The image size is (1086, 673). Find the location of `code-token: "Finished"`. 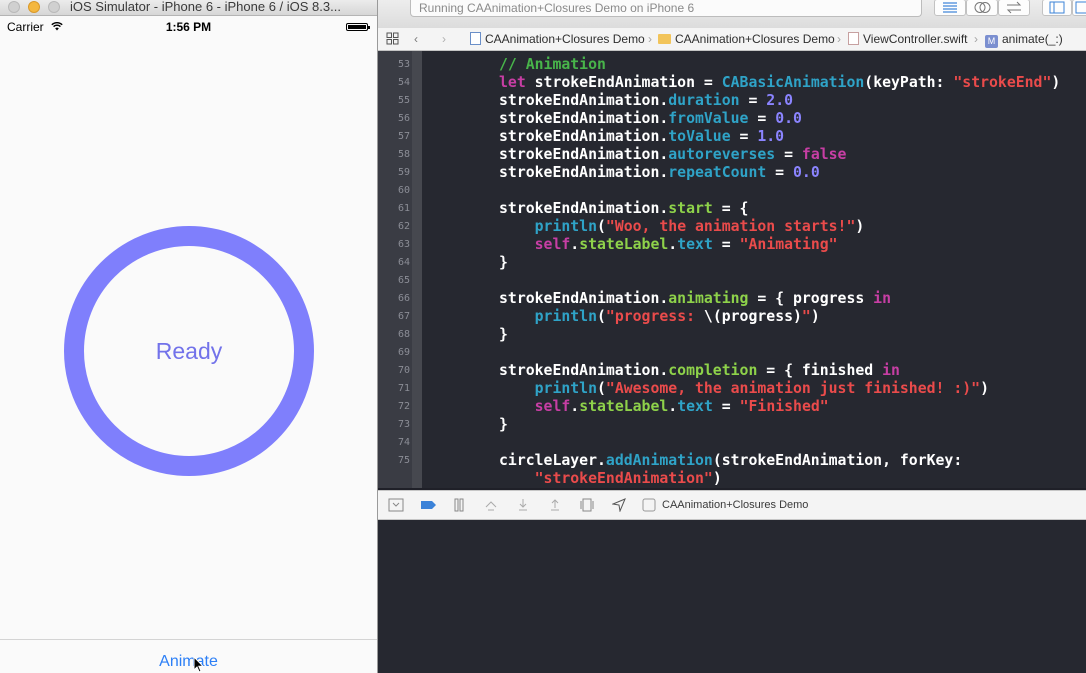

code-token: "Finished" is located at coordinates (784, 406).